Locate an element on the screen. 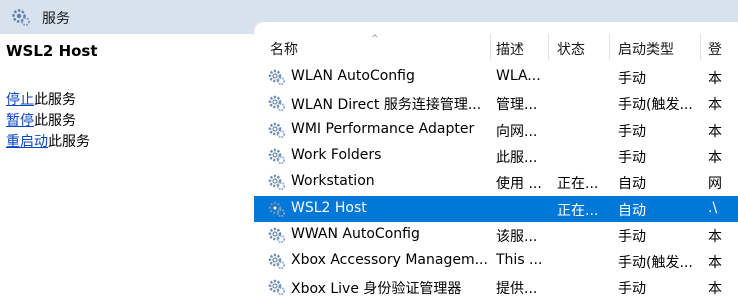 The width and height of the screenshot is (738, 304). service-row-selected: WSL2 Host 正在... 自动 .\ is located at coordinates (496, 208).